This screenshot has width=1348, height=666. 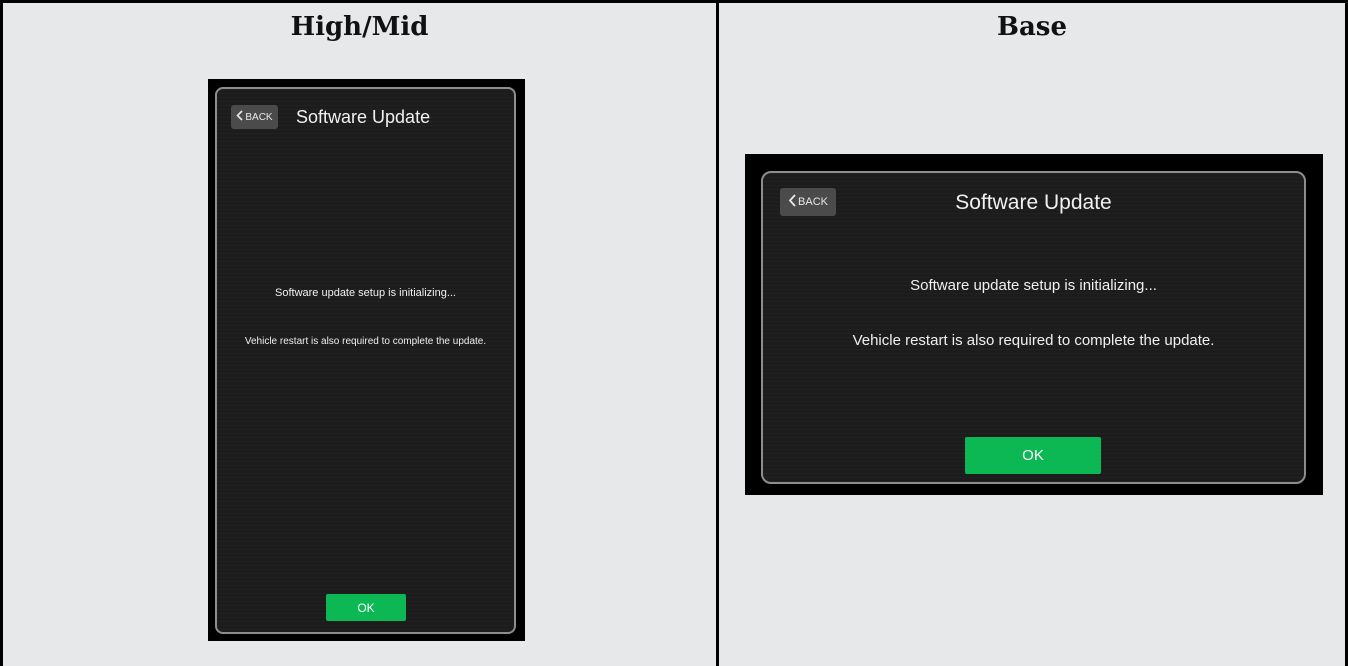 What do you see at coordinates (1, 333) in the screenshot?
I see `table-border-left` at bounding box center [1, 333].